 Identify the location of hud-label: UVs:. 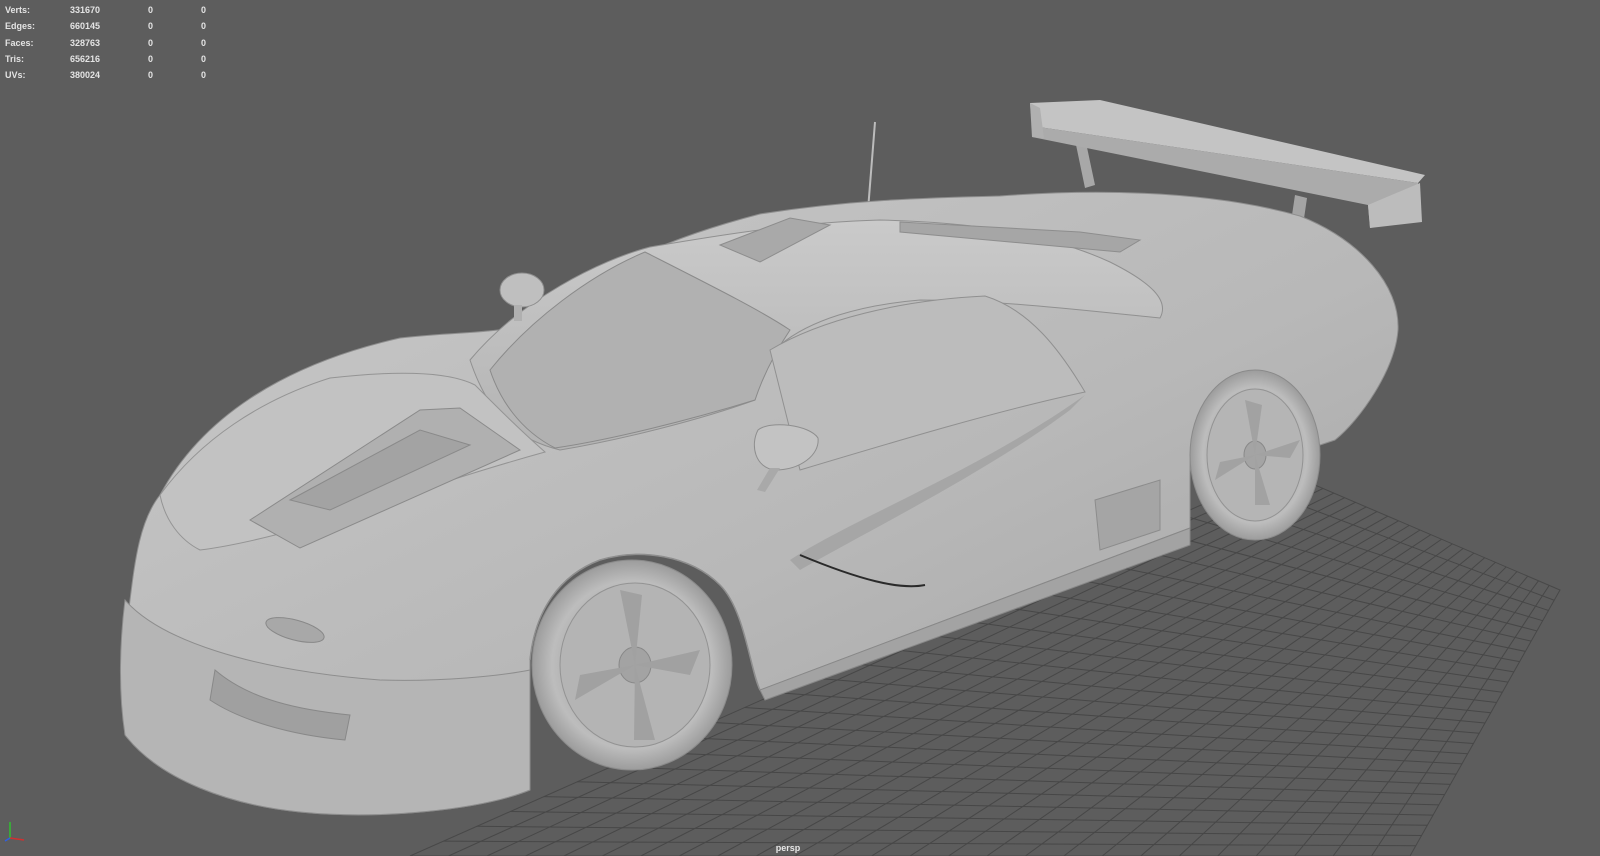
(15, 75).